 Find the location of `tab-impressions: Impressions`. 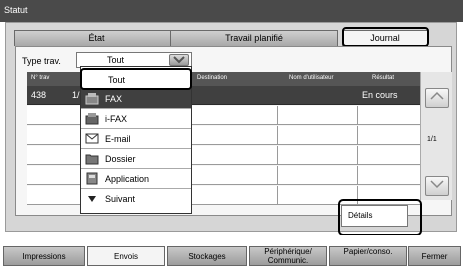

tab-impressions: Impressions is located at coordinates (44, 256).